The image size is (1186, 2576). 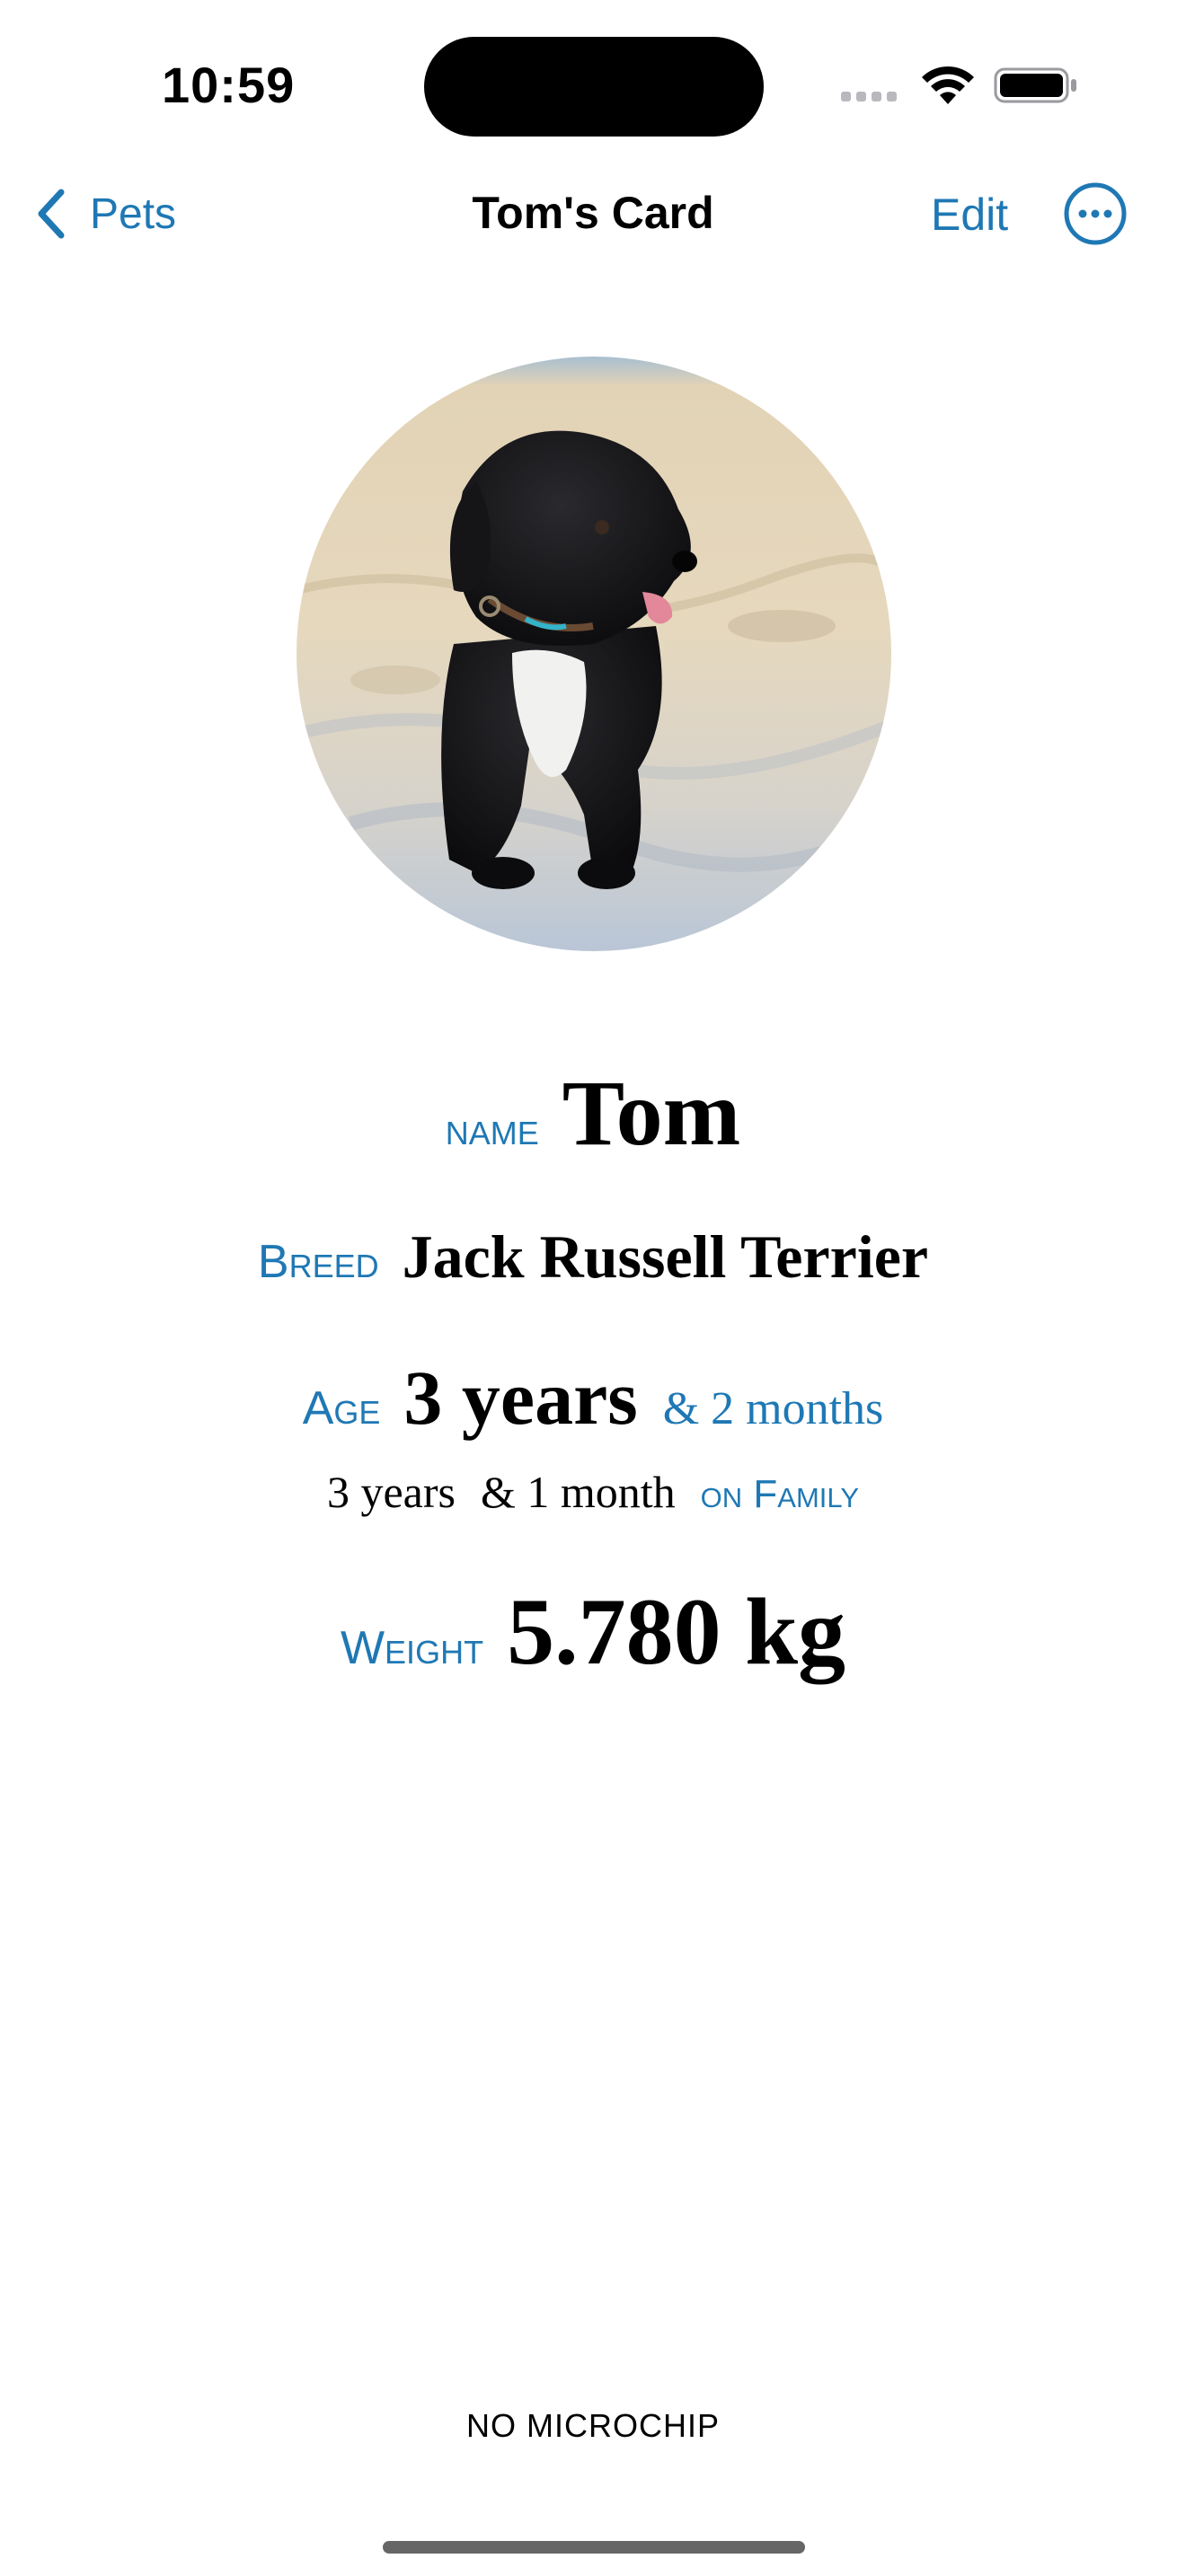 I want to click on weight-row: Weight 5.780 kg, so click(x=593, y=1632).